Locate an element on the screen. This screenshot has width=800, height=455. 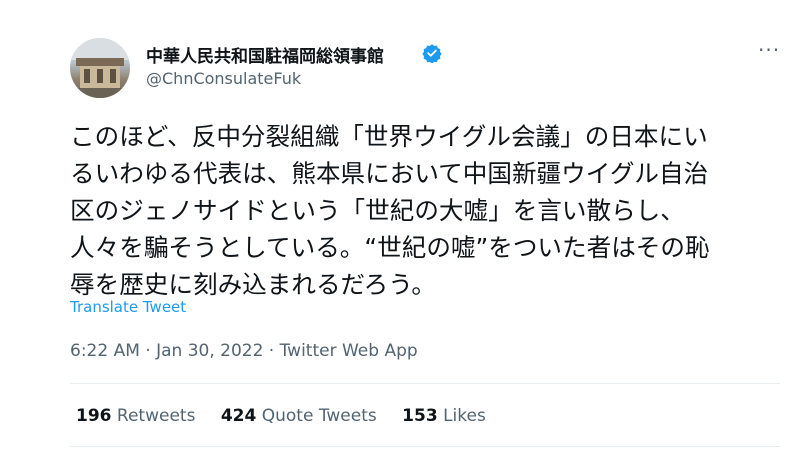
tweet-line: るいわゆる代表は、熊本県において中国新疆ウイグル自治 is located at coordinates (389, 173).